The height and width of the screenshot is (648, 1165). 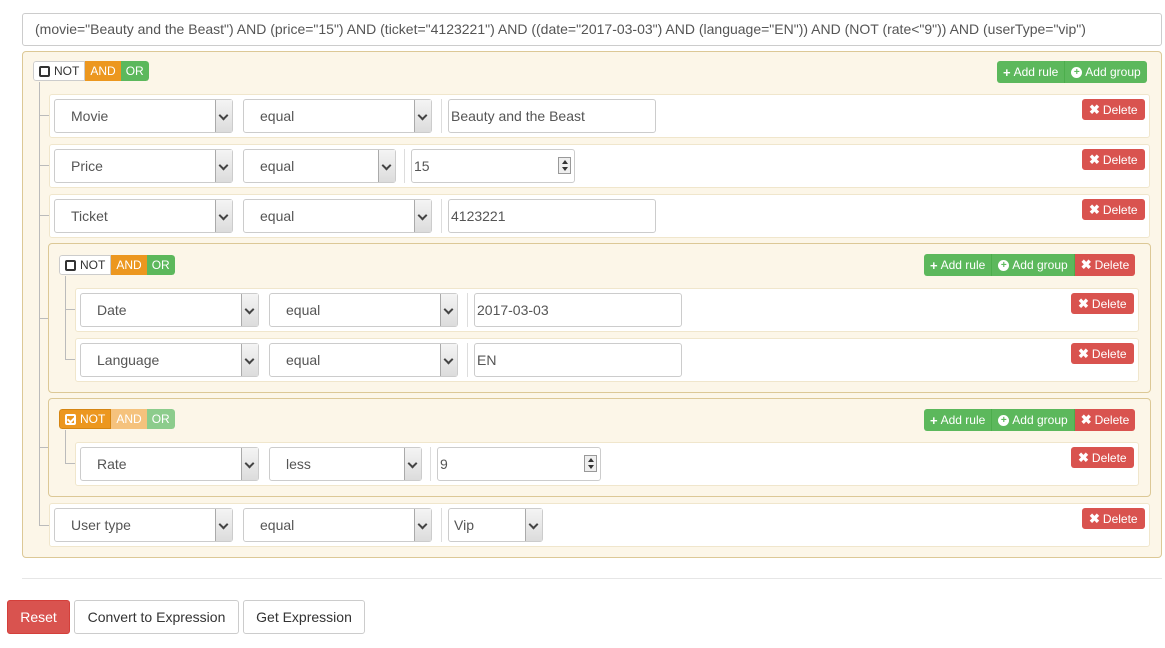 What do you see at coordinates (363, 360) in the screenshot?
I see `operator-select-language: equal` at bounding box center [363, 360].